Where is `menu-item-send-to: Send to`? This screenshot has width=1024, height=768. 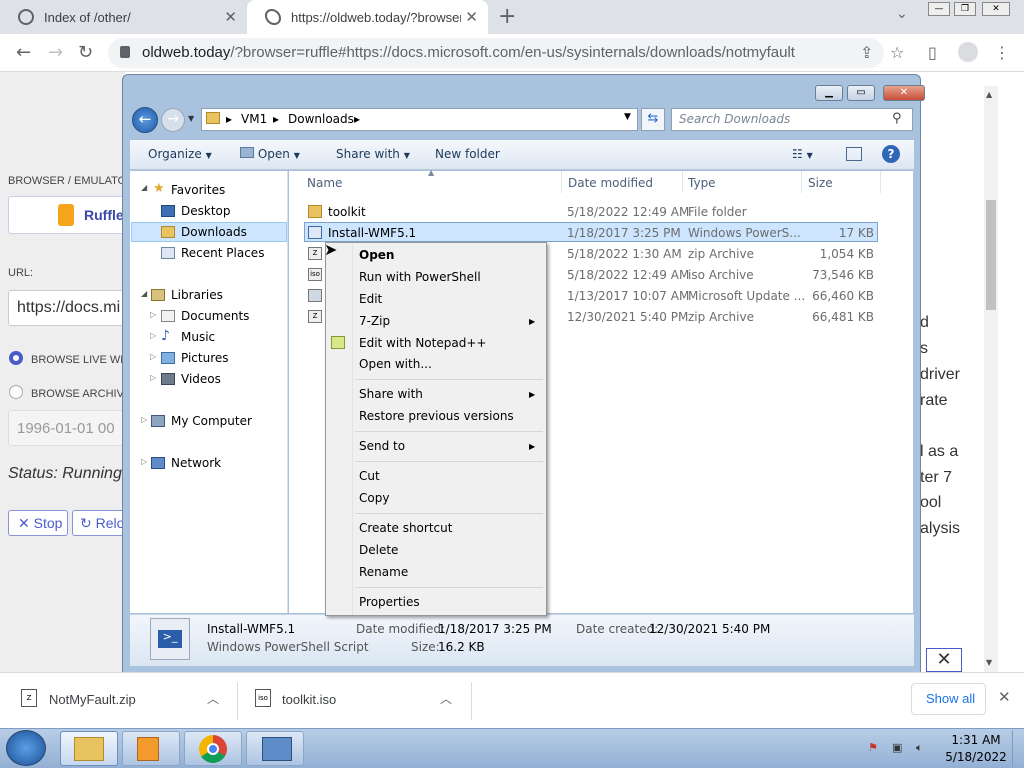 menu-item-send-to: Send to is located at coordinates (382, 446).